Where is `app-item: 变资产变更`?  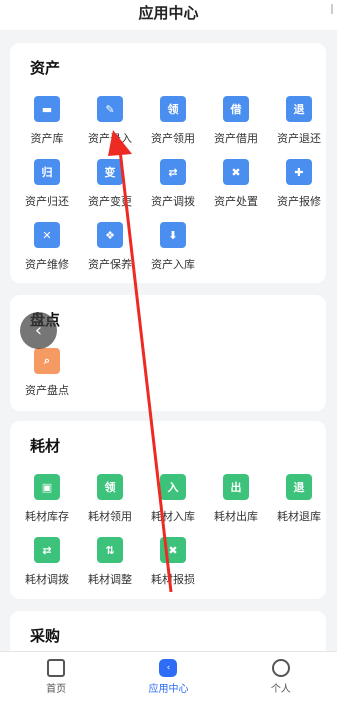
app-item: 变资产变更 is located at coordinates (110, 190).